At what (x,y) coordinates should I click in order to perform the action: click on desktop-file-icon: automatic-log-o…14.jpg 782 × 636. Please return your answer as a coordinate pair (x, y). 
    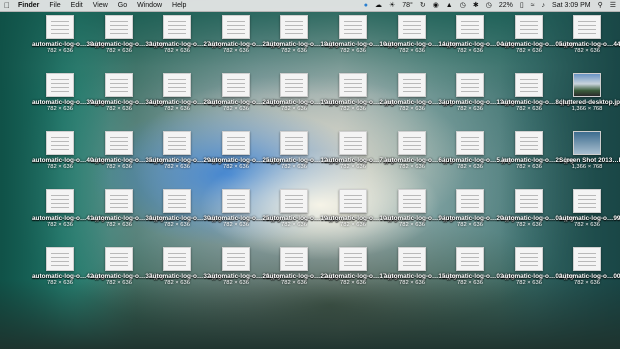
    Looking at the image, I should click on (420, 35).